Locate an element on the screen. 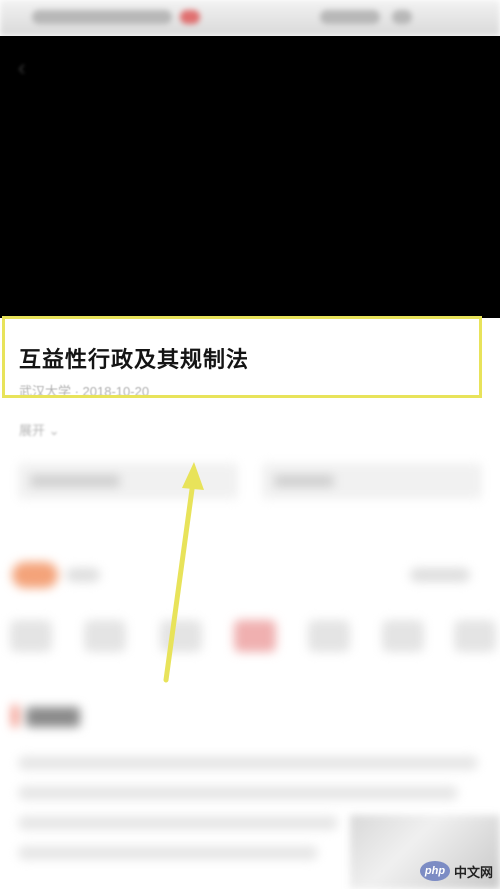 The image size is (500, 889). status-red-blob is located at coordinates (190, 17).